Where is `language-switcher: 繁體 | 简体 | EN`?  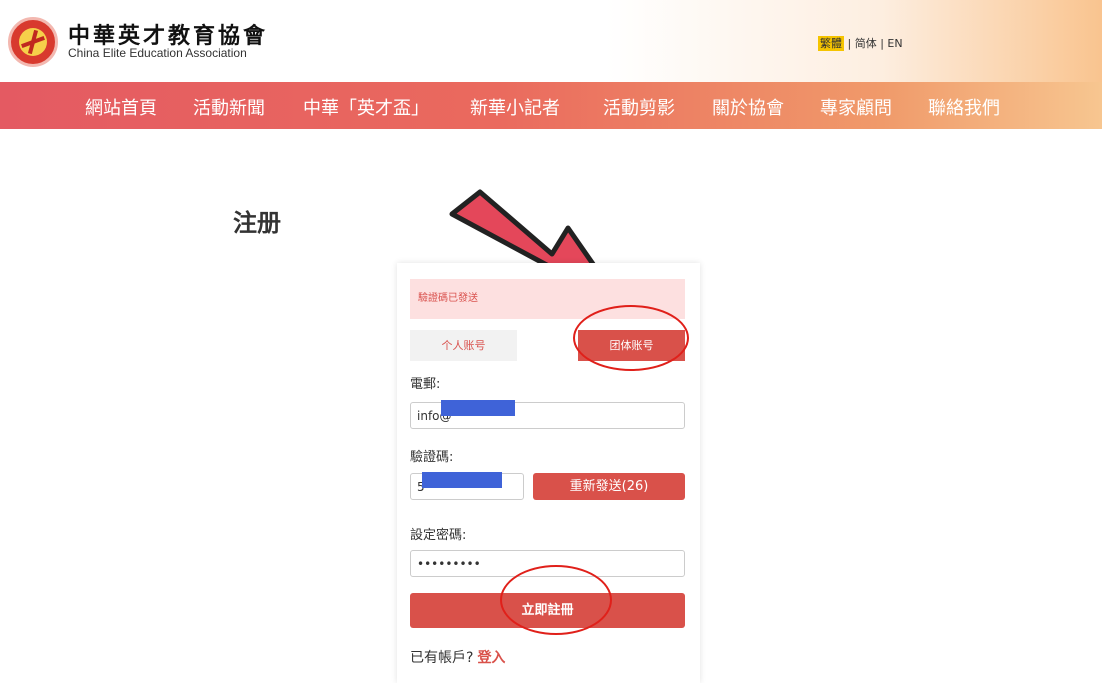
language-switcher: 繁體 | 简体 | EN is located at coordinates (860, 43).